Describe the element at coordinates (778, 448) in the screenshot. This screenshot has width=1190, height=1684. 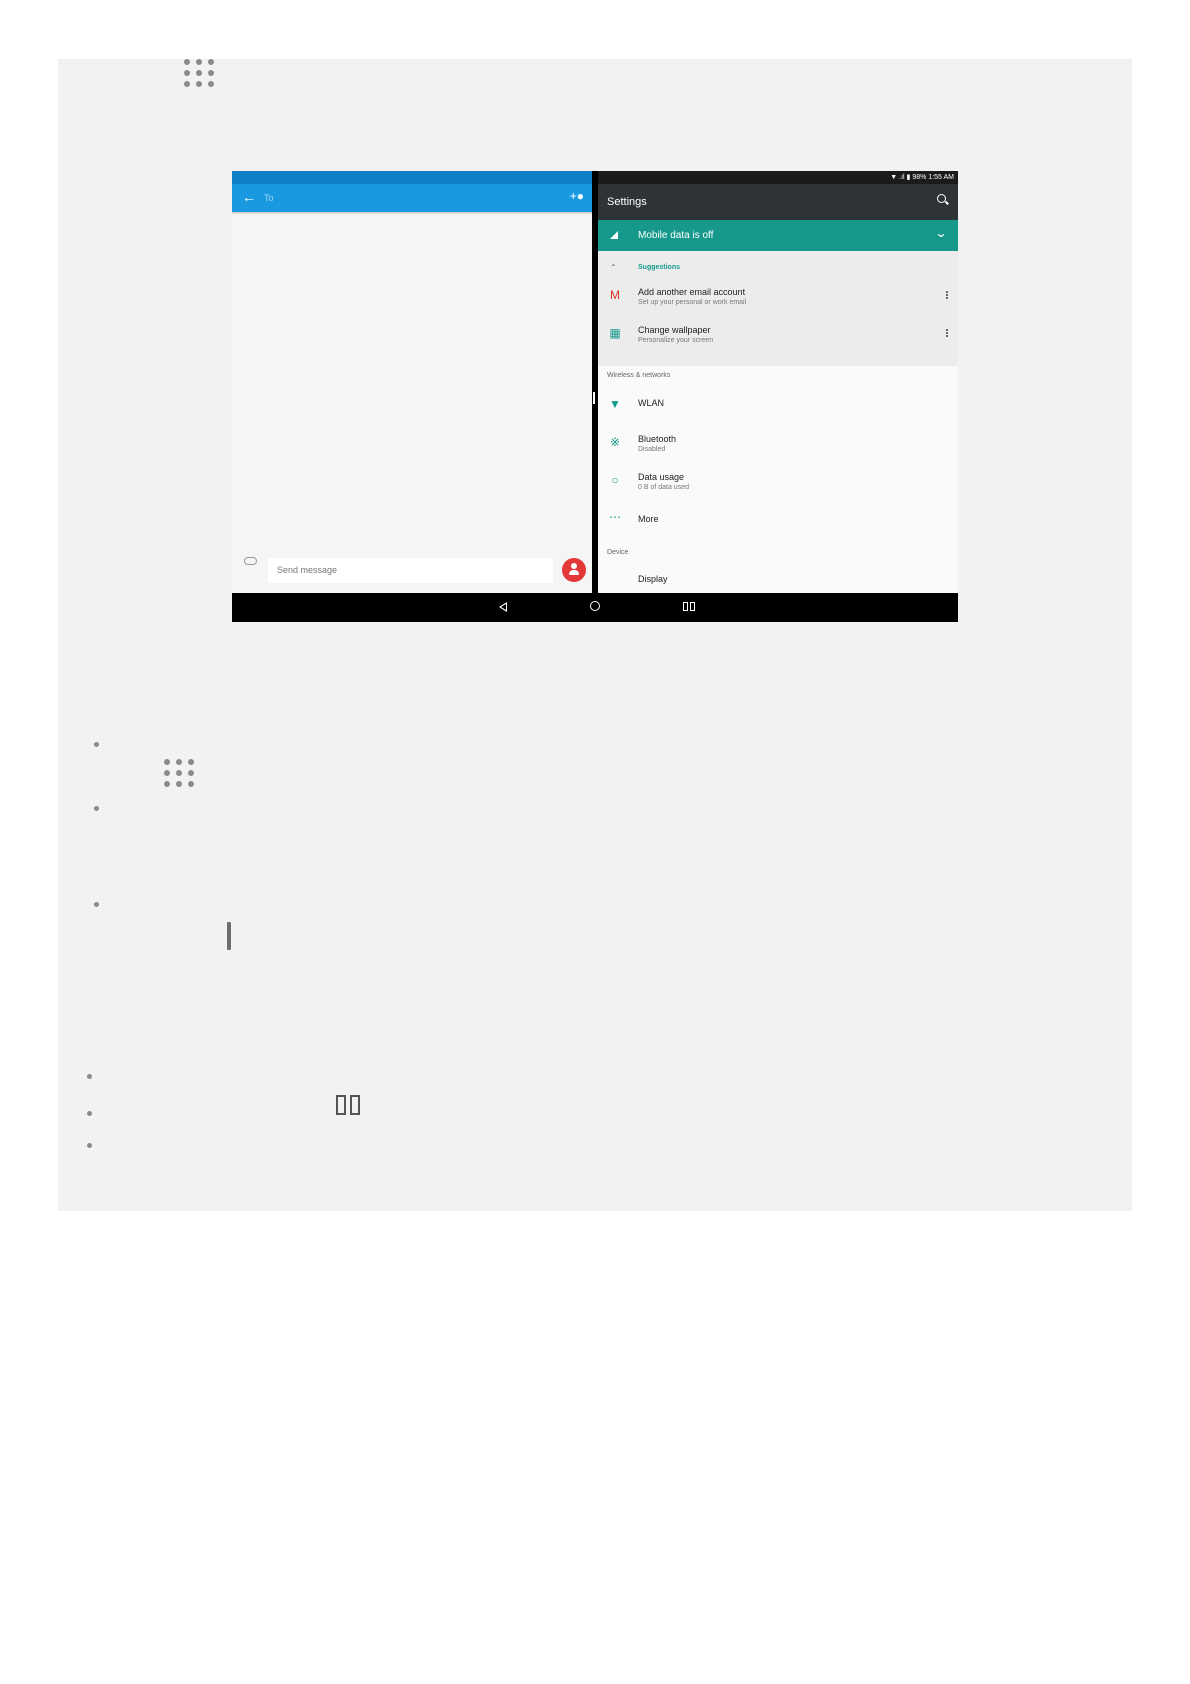
I see `settings-item-bluetooth: ※ Bluetooth Disabled` at that location.